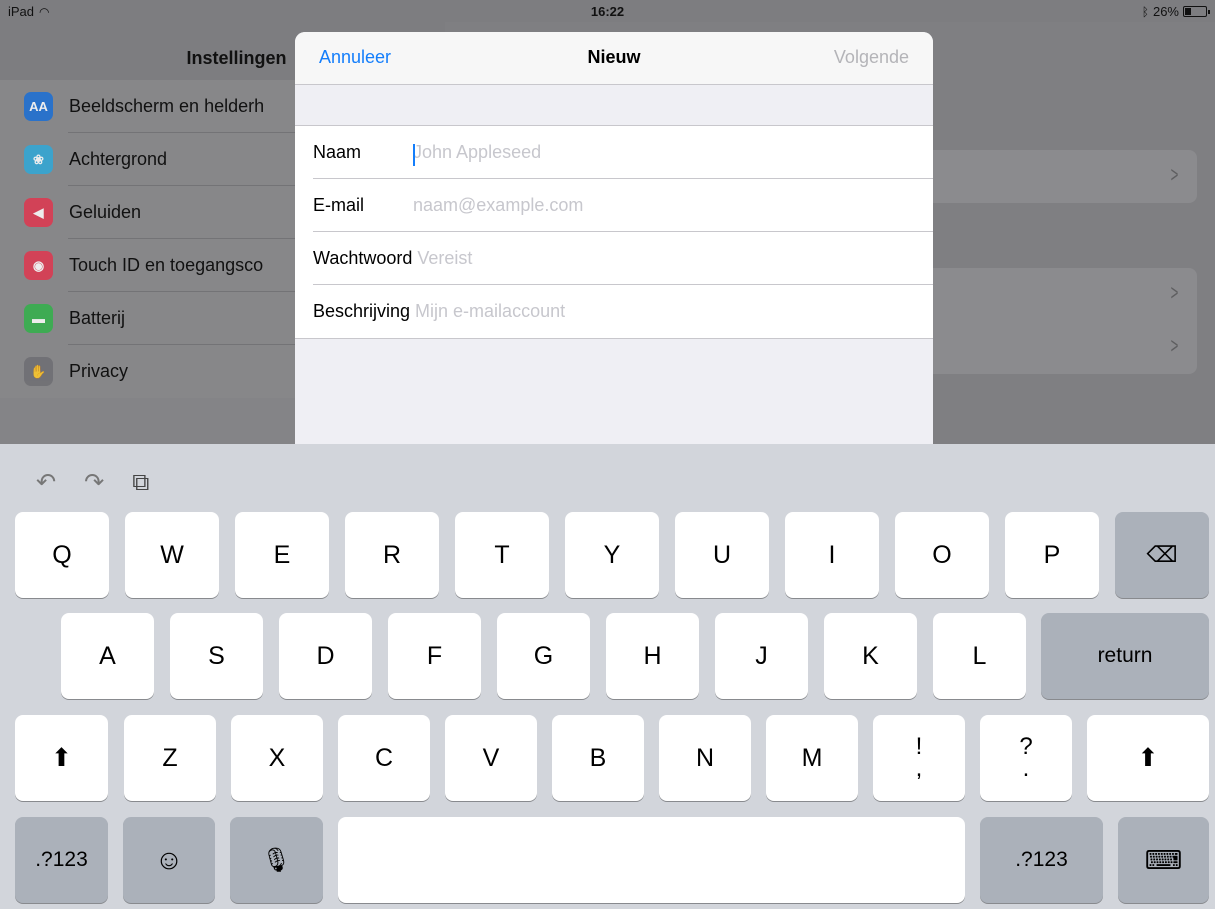 The image size is (1215, 909). I want to click on name-input, so click(653, 152).